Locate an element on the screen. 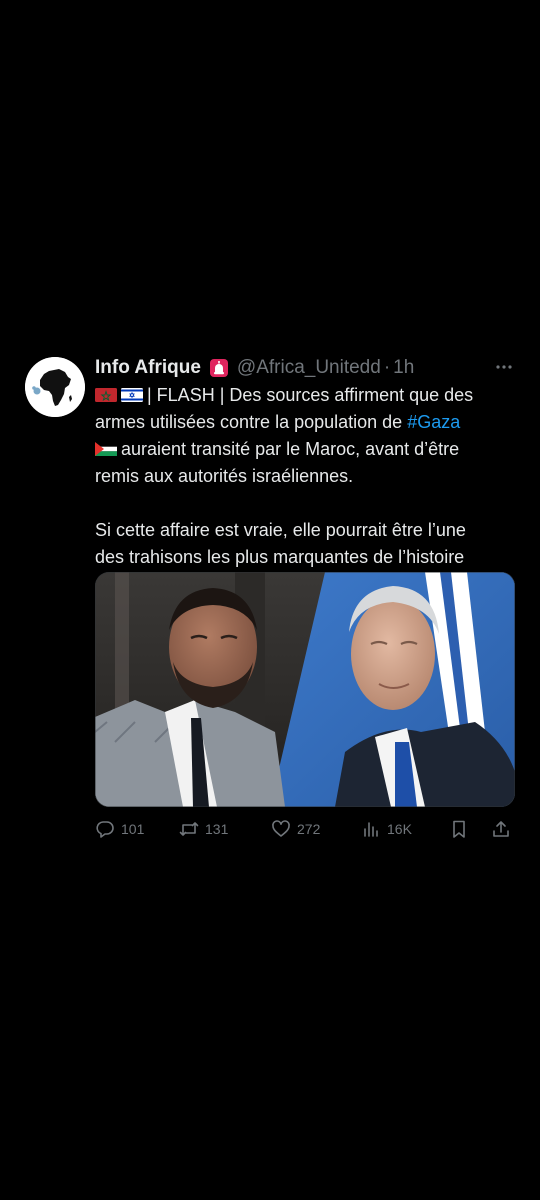  share-button is located at coordinates (501, 829).